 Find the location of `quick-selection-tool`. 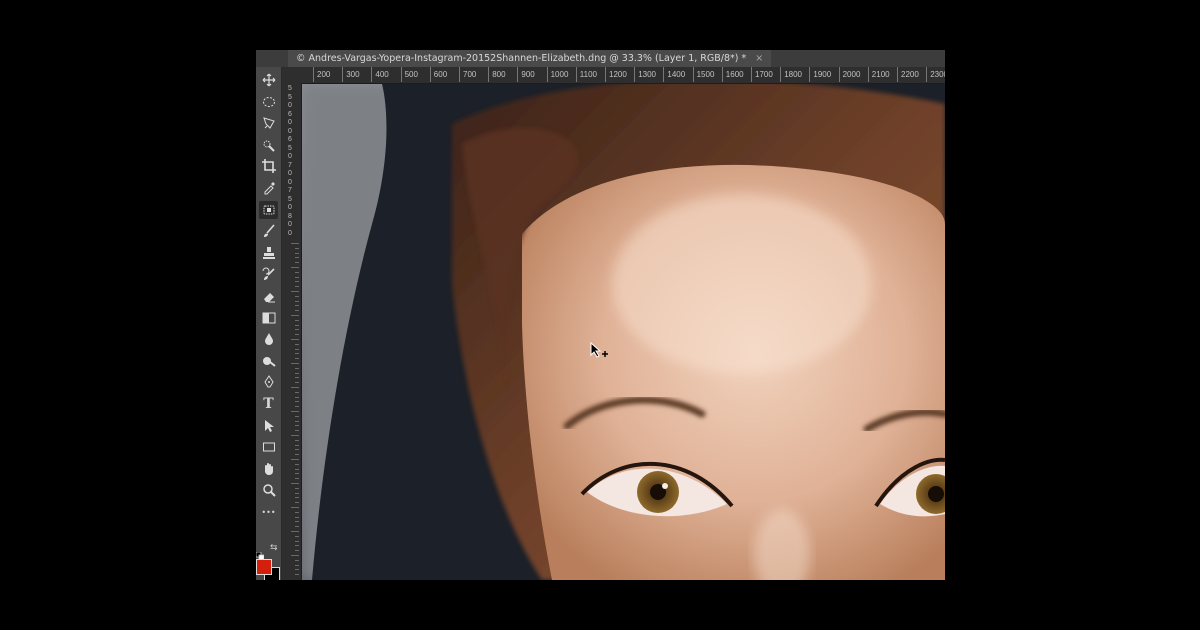

quick-selection-tool is located at coordinates (268, 145).